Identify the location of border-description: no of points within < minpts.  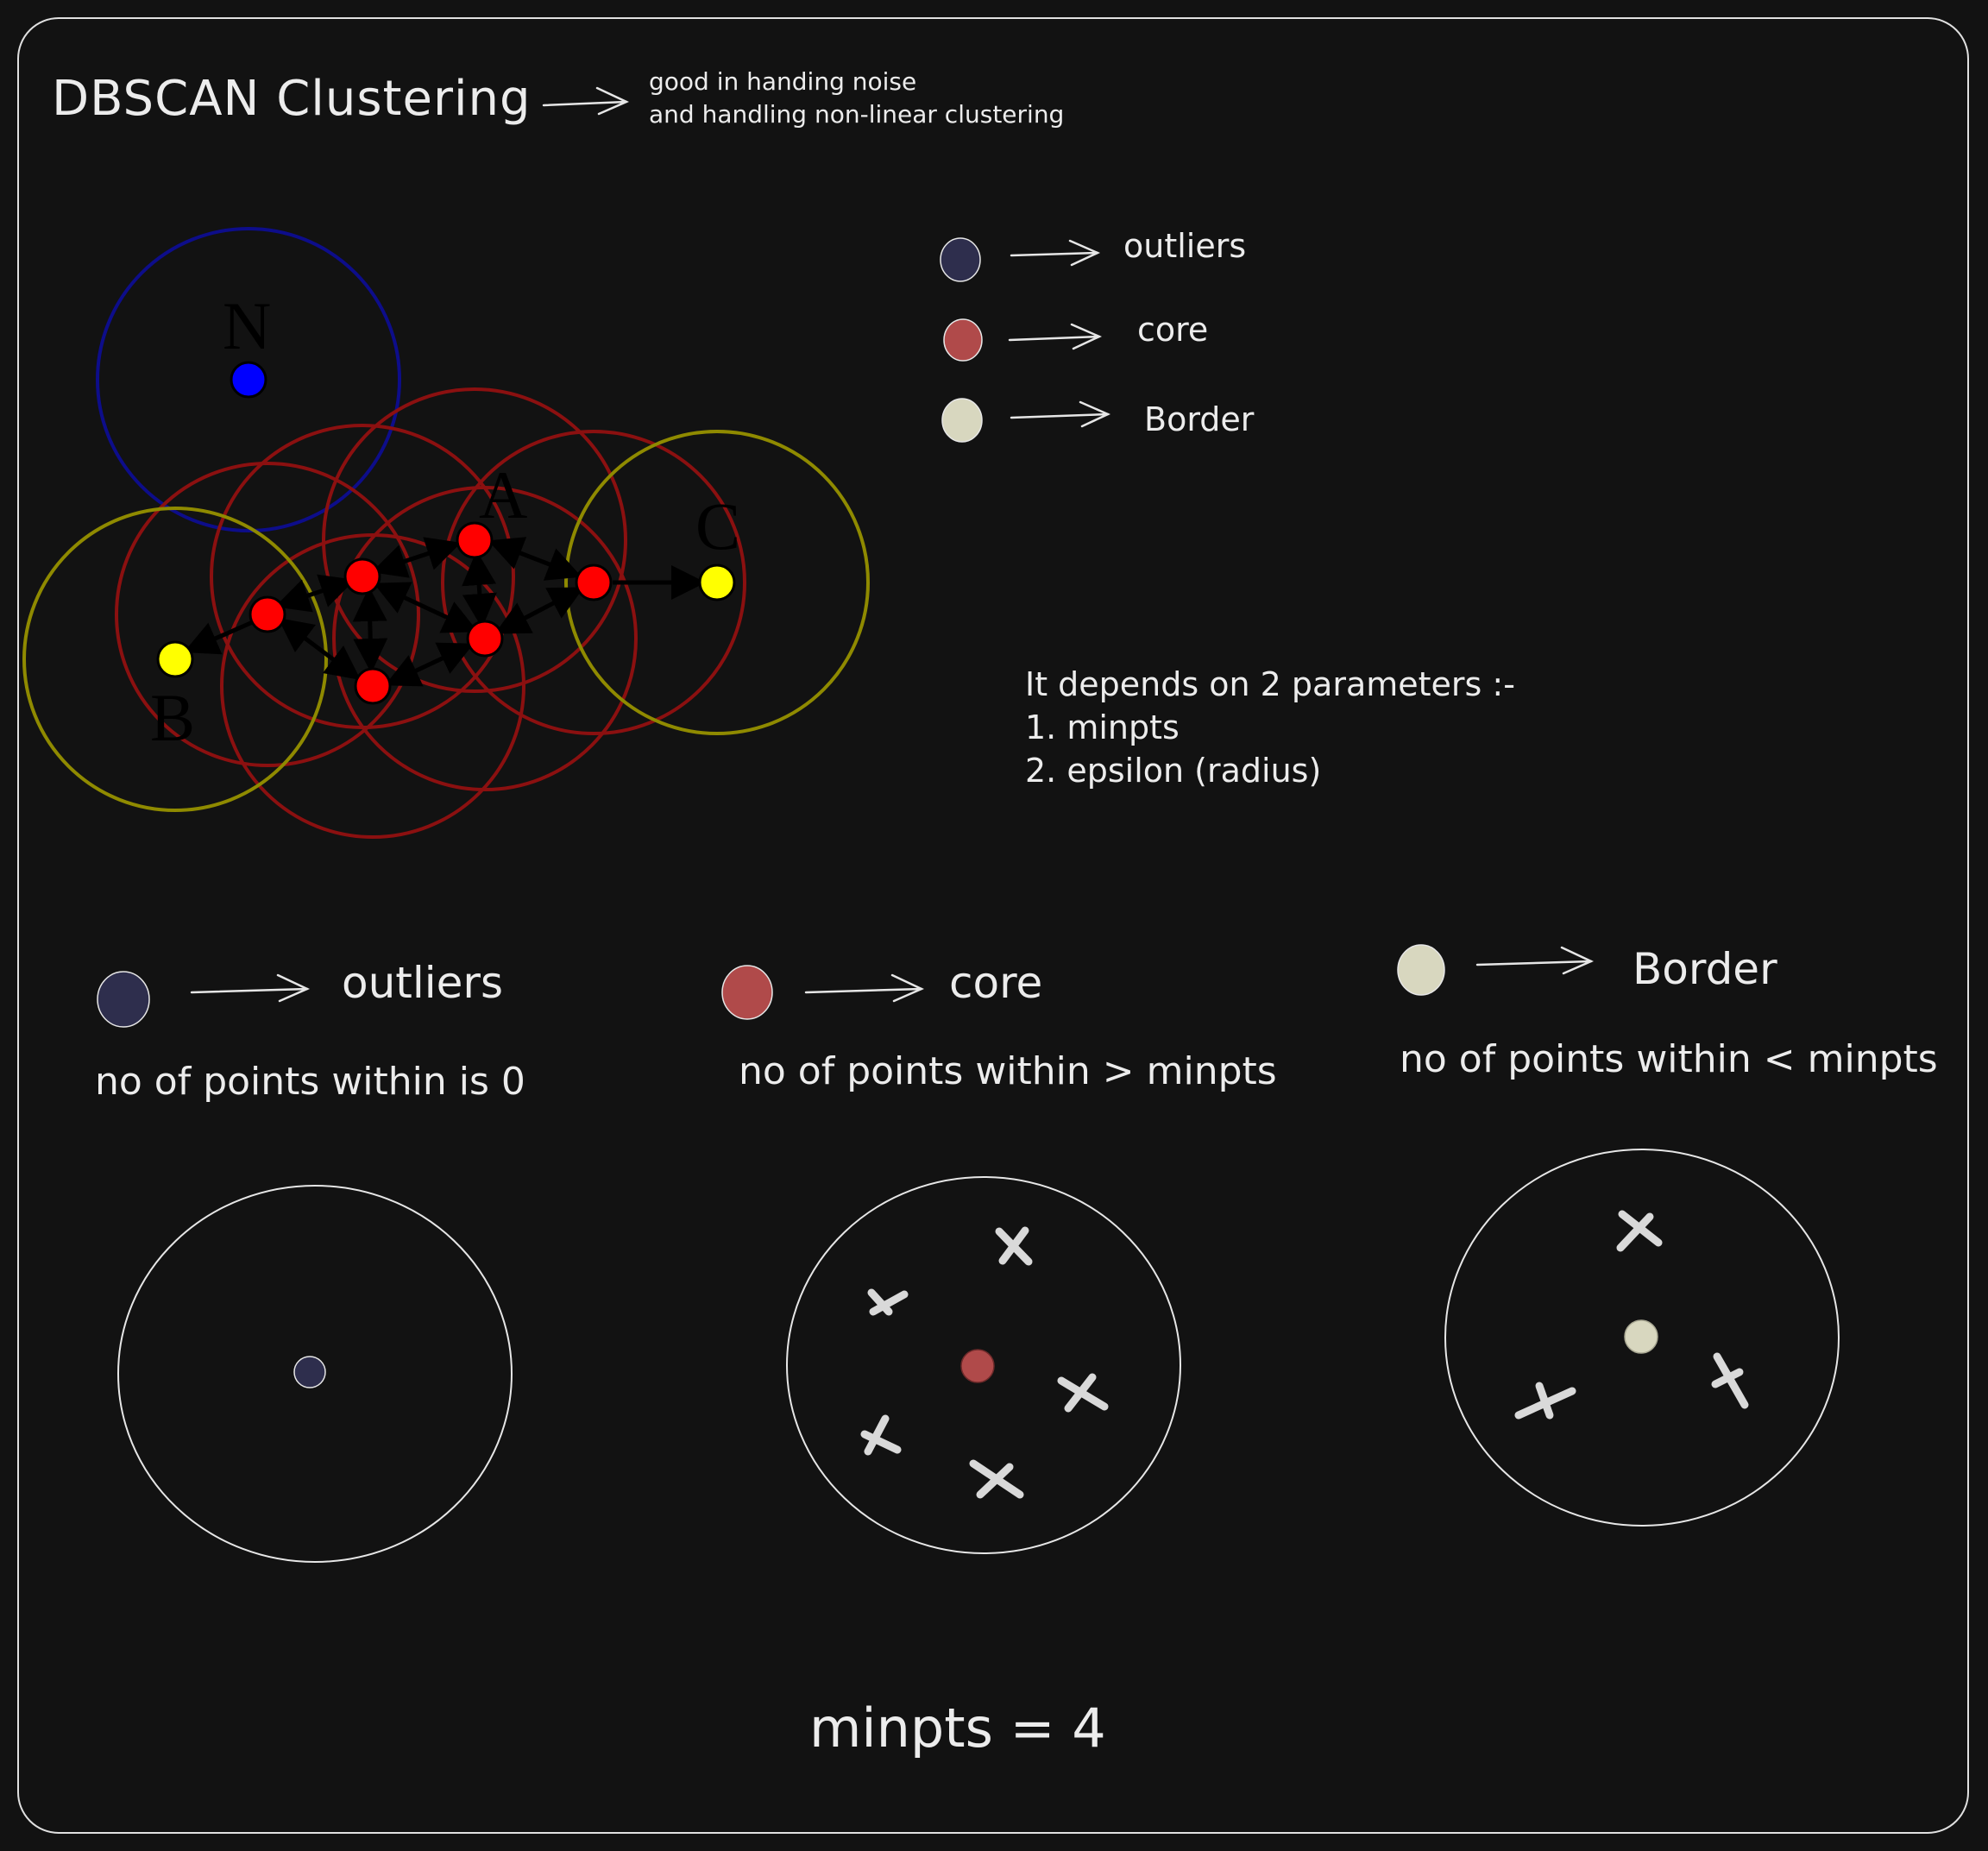
(1669, 1059).